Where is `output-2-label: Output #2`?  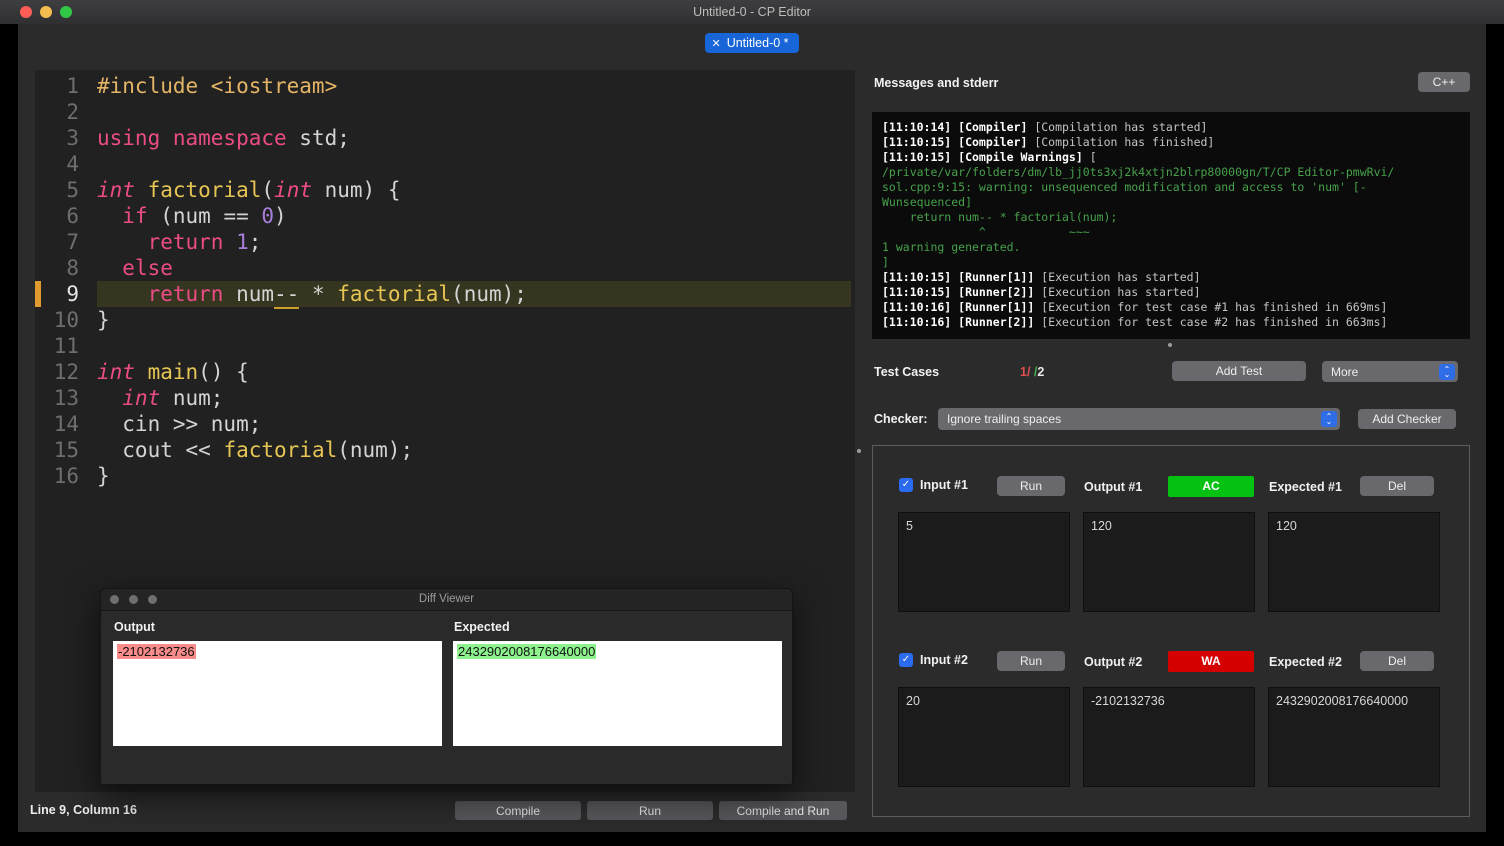 output-2-label: Output #2 is located at coordinates (1113, 662).